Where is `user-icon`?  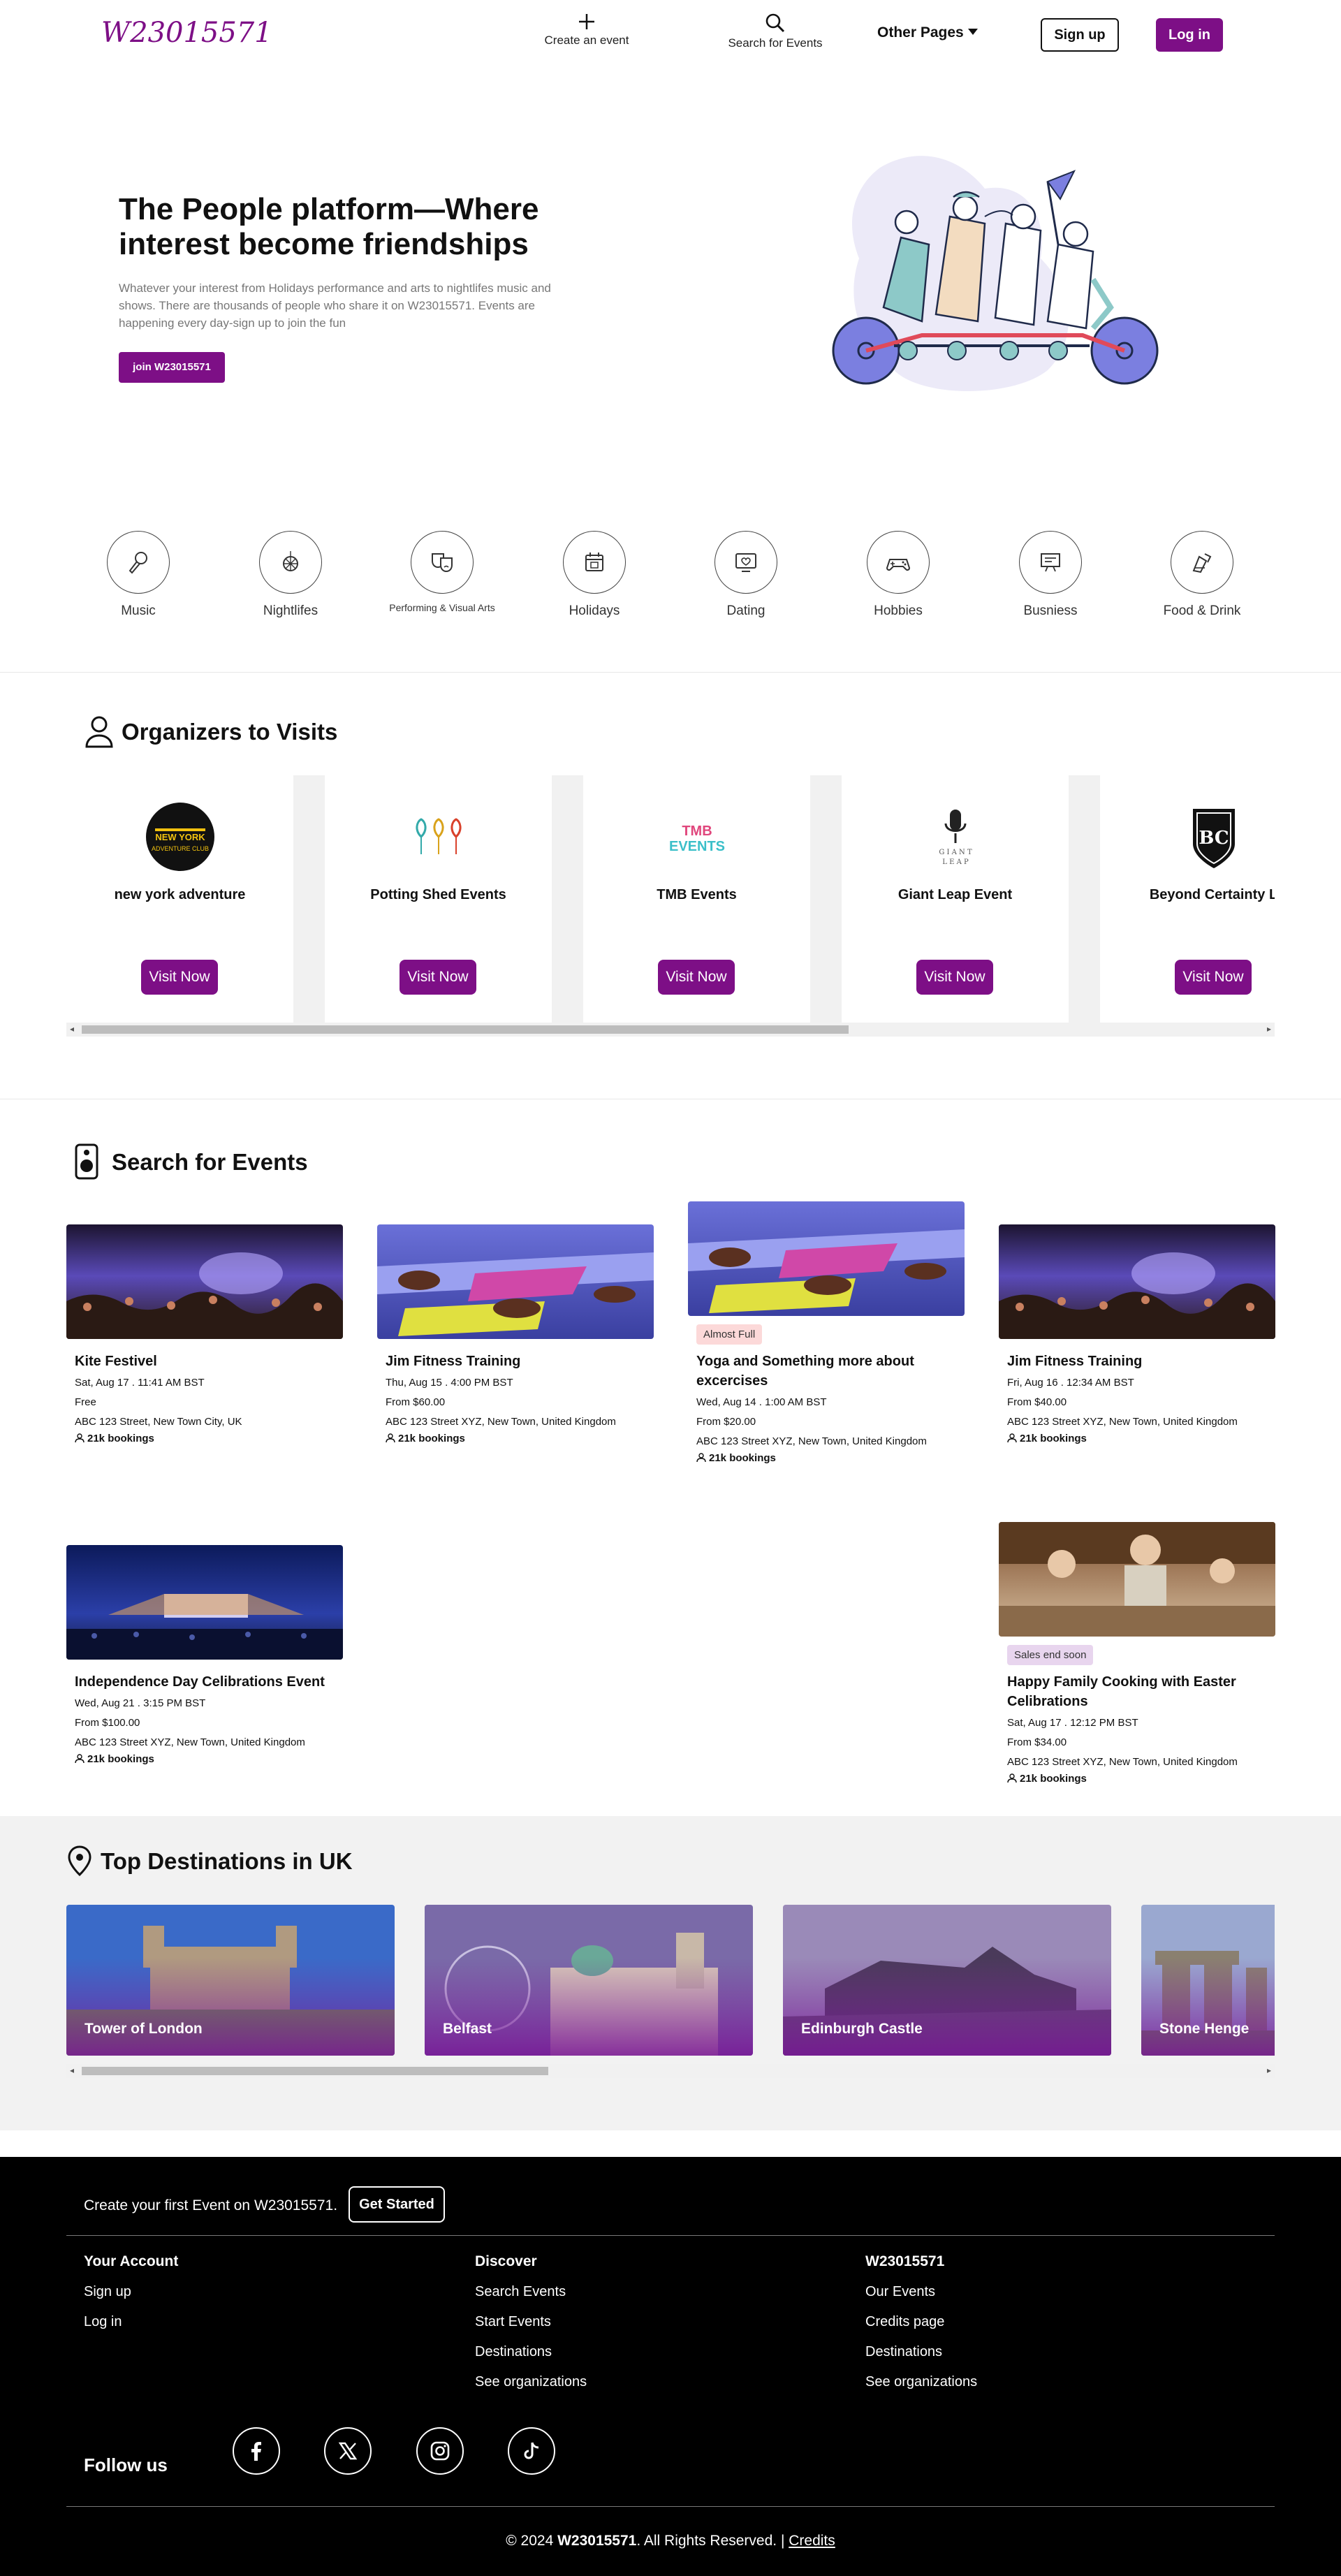 user-icon is located at coordinates (1012, 1778).